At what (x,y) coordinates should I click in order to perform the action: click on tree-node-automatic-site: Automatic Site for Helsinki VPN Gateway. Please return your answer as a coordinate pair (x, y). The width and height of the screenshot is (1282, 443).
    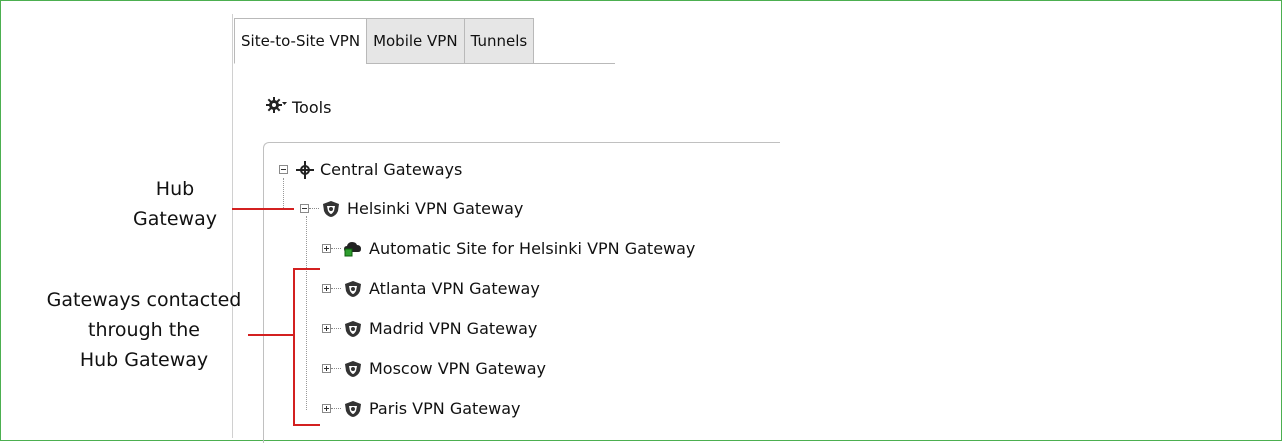
    Looking at the image, I should click on (508, 248).